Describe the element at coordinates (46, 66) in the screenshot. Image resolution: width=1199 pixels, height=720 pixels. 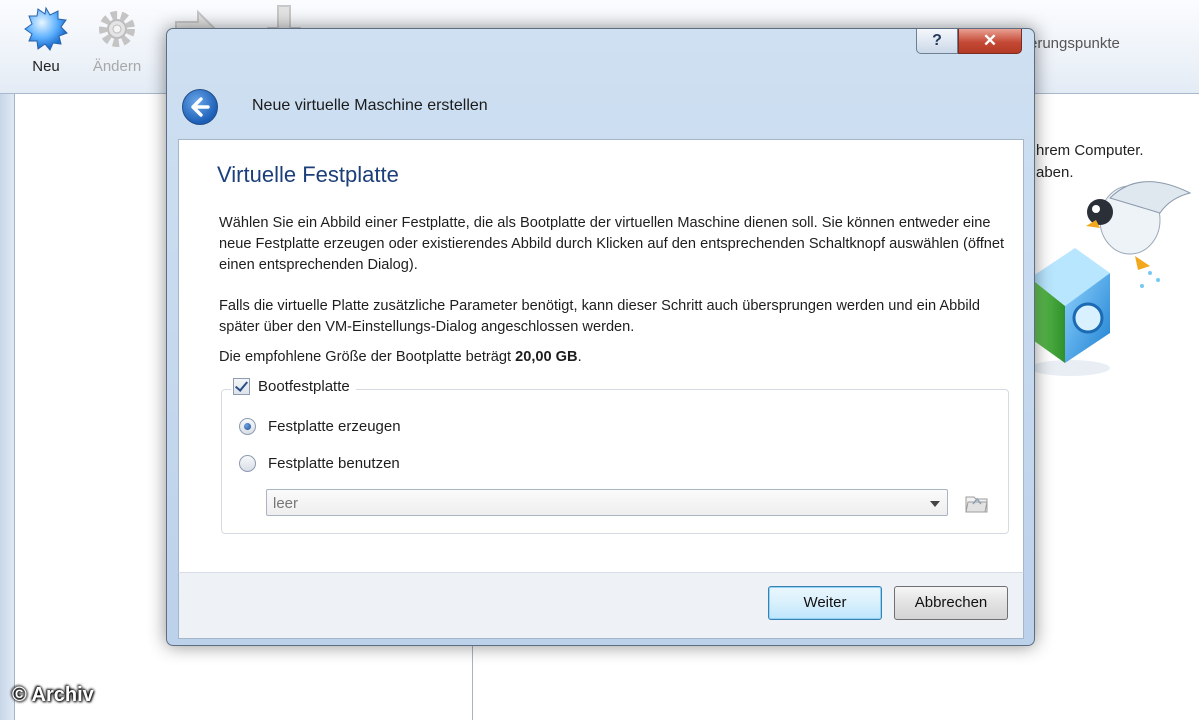
I see `new-vm-label: Neu` at that location.